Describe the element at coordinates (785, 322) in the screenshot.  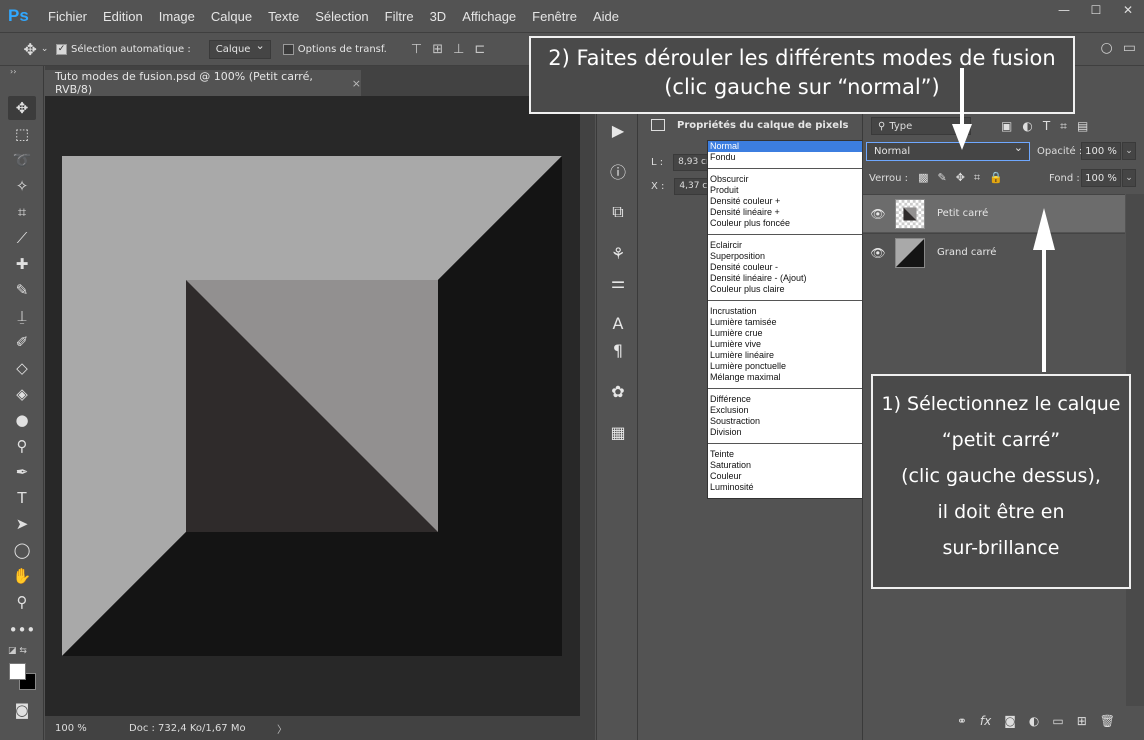
I see `blend-mode-option: Lumière tamisée` at that location.